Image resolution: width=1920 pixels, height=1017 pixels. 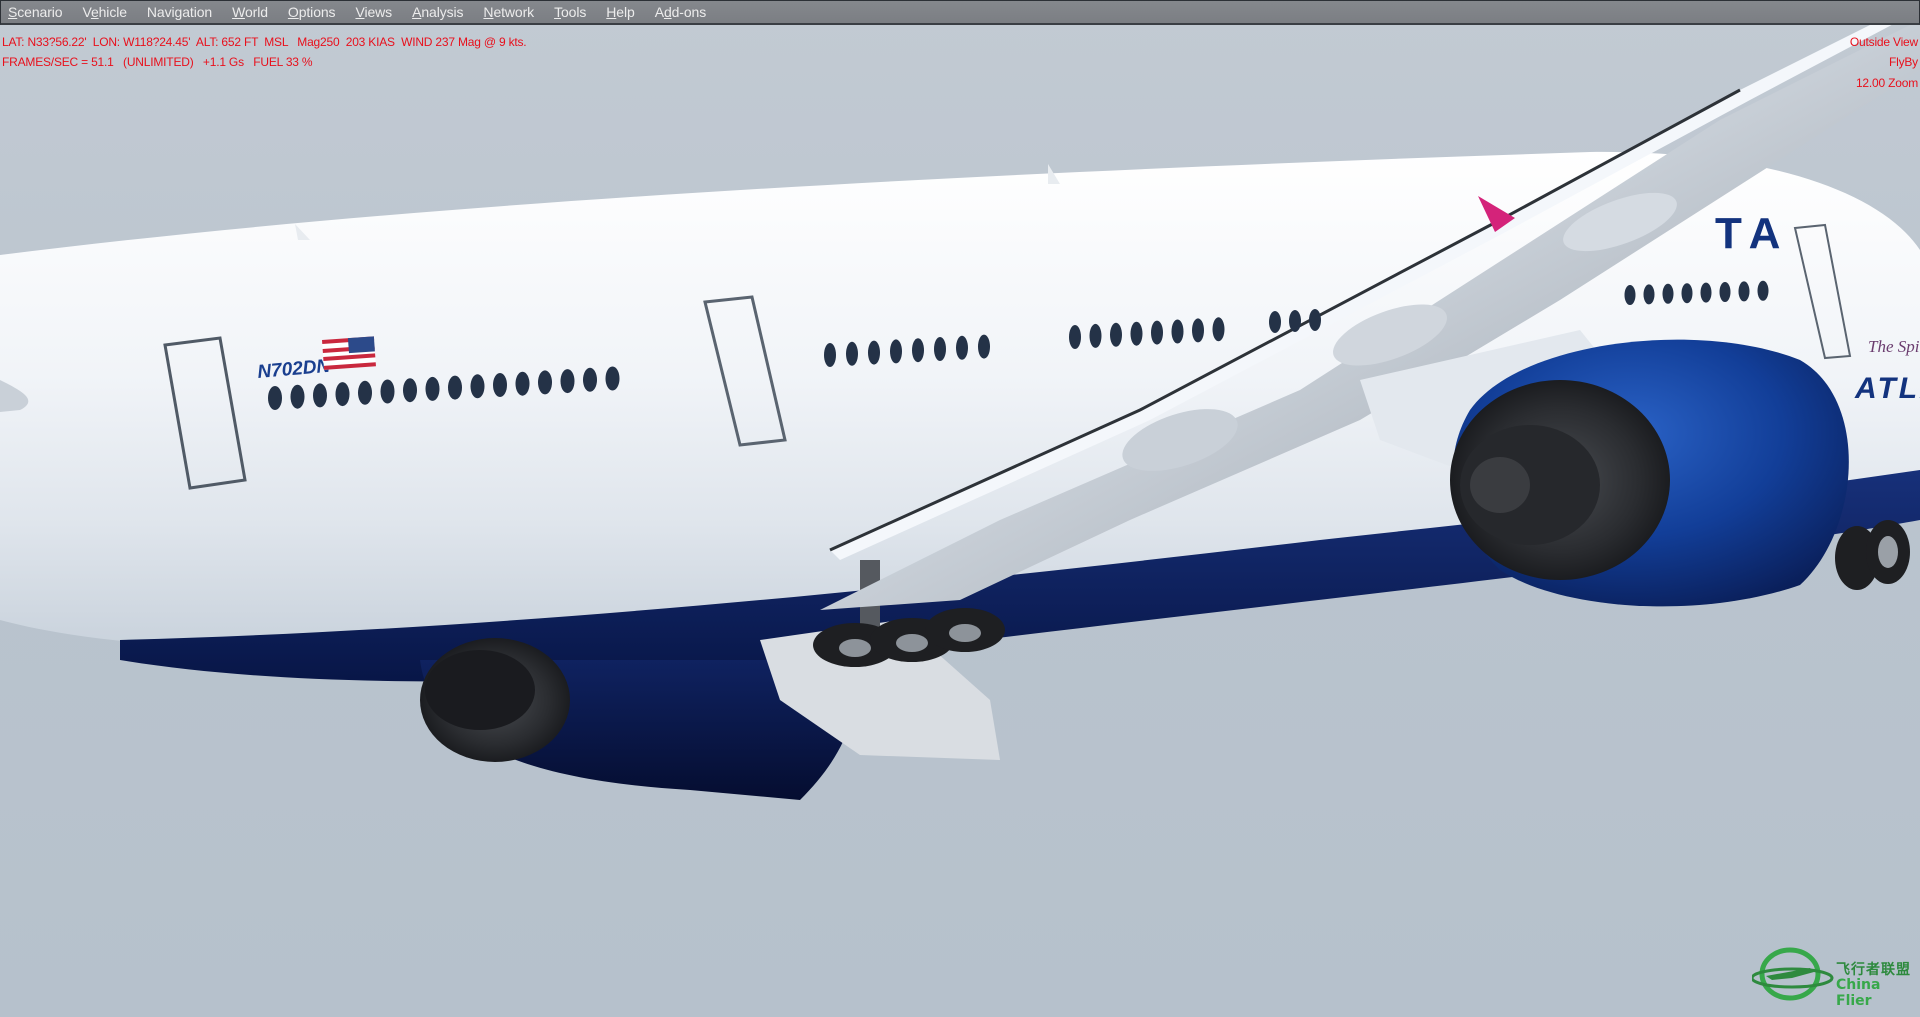 I want to click on nose-landing-gear, so click(x=1872, y=555).